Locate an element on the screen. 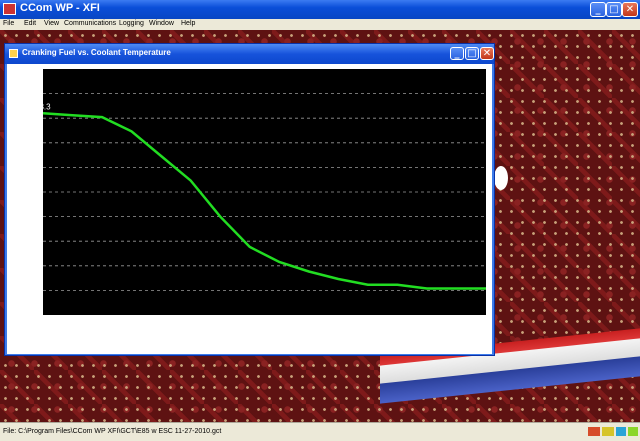 This screenshot has width=640, height=441. y-tick-label: 46 is located at coordinates (36, 144).